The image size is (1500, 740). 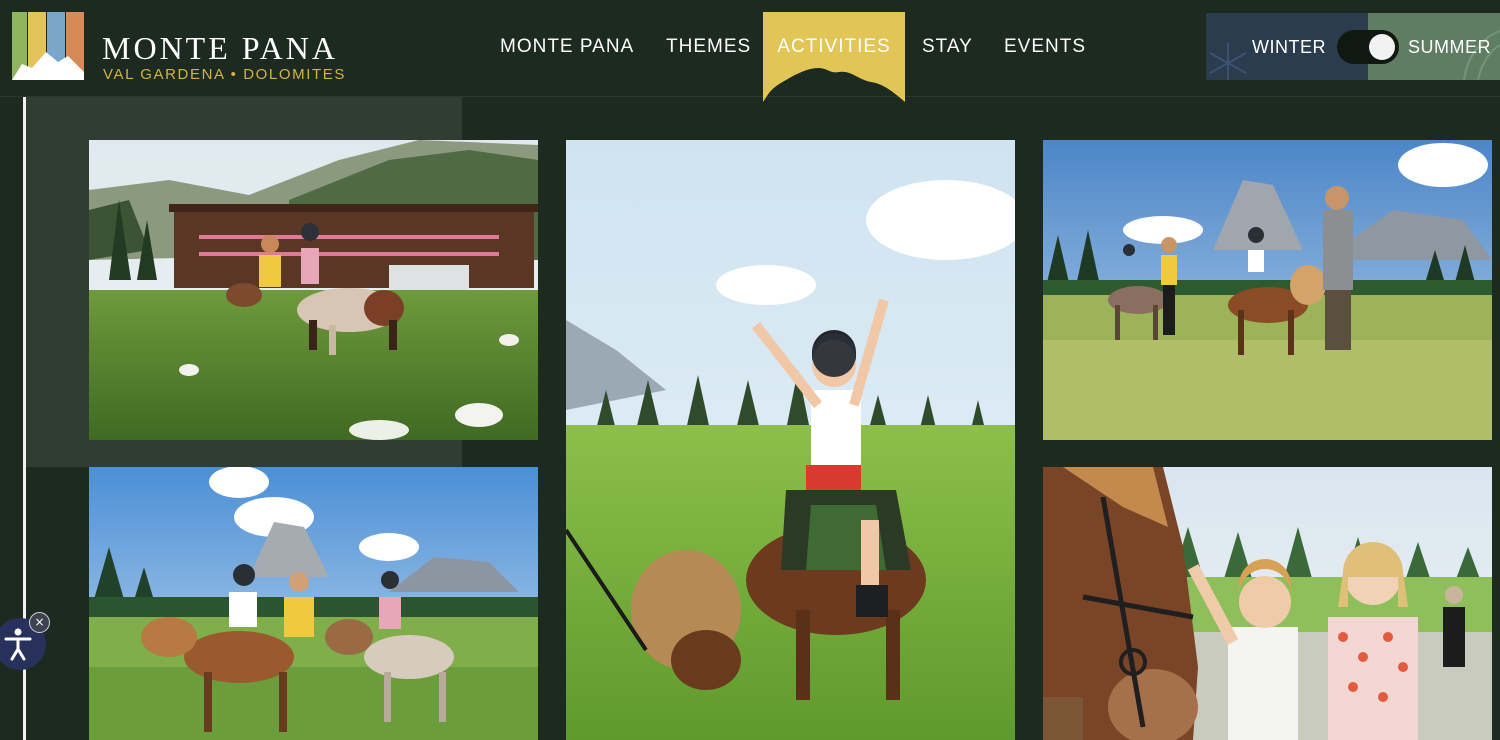 What do you see at coordinates (224, 74) in the screenshot?
I see `logo-subtitle: VAL GARDENA • DOLOMITES` at bounding box center [224, 74].